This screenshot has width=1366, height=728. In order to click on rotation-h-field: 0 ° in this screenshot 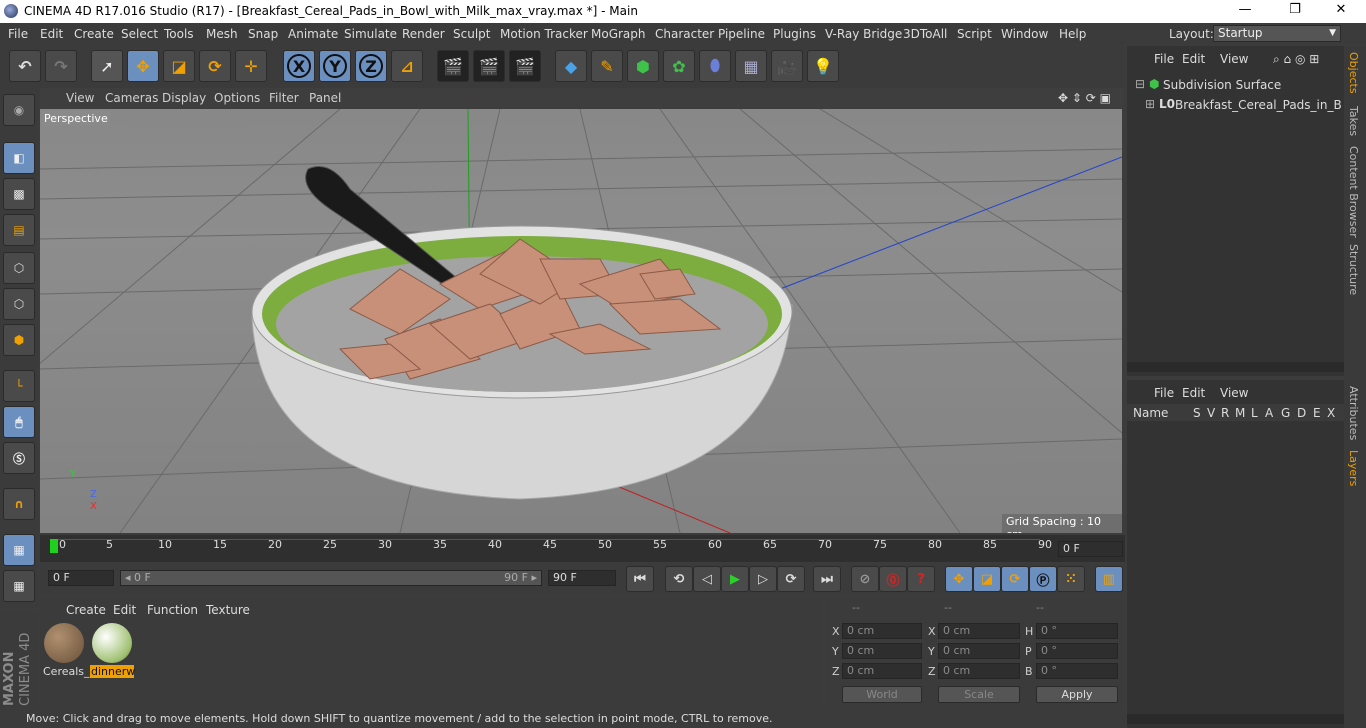, I will do `click(1077, 631)`.